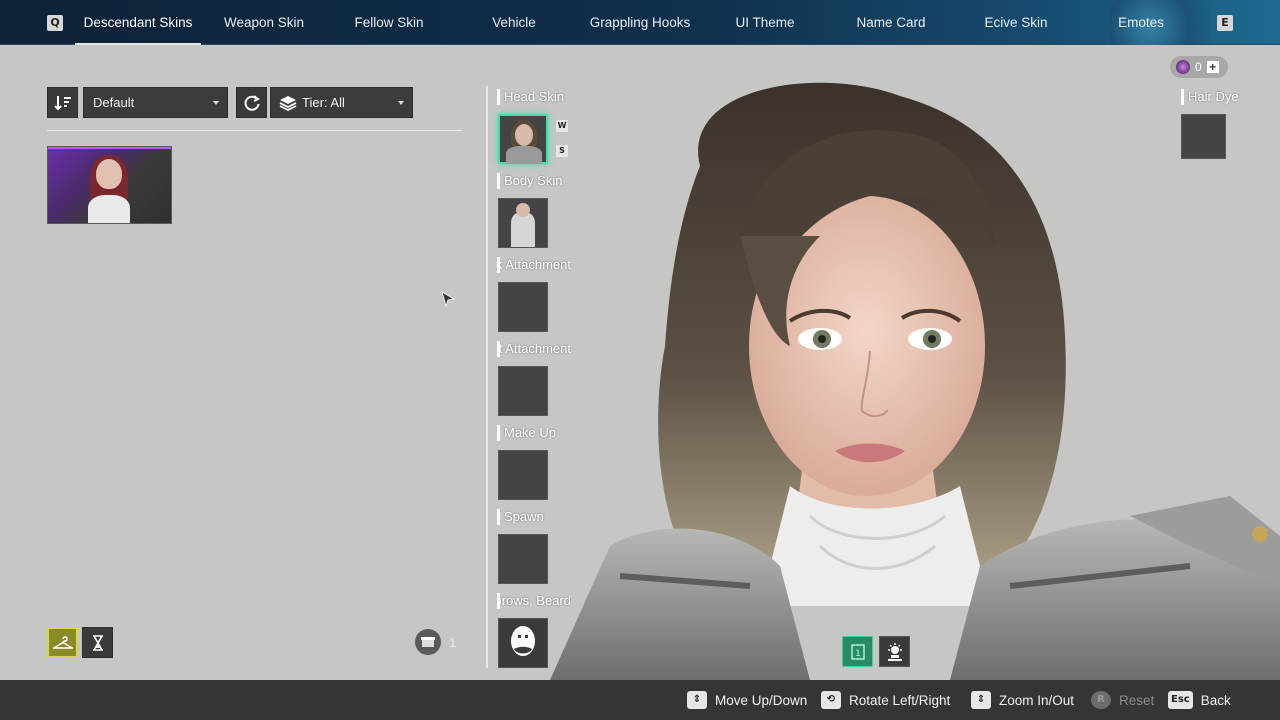 The image size is (1280, 720). Describe the element at coordinates (428, 642) in the screenshot. I see `box-icon` at that location.